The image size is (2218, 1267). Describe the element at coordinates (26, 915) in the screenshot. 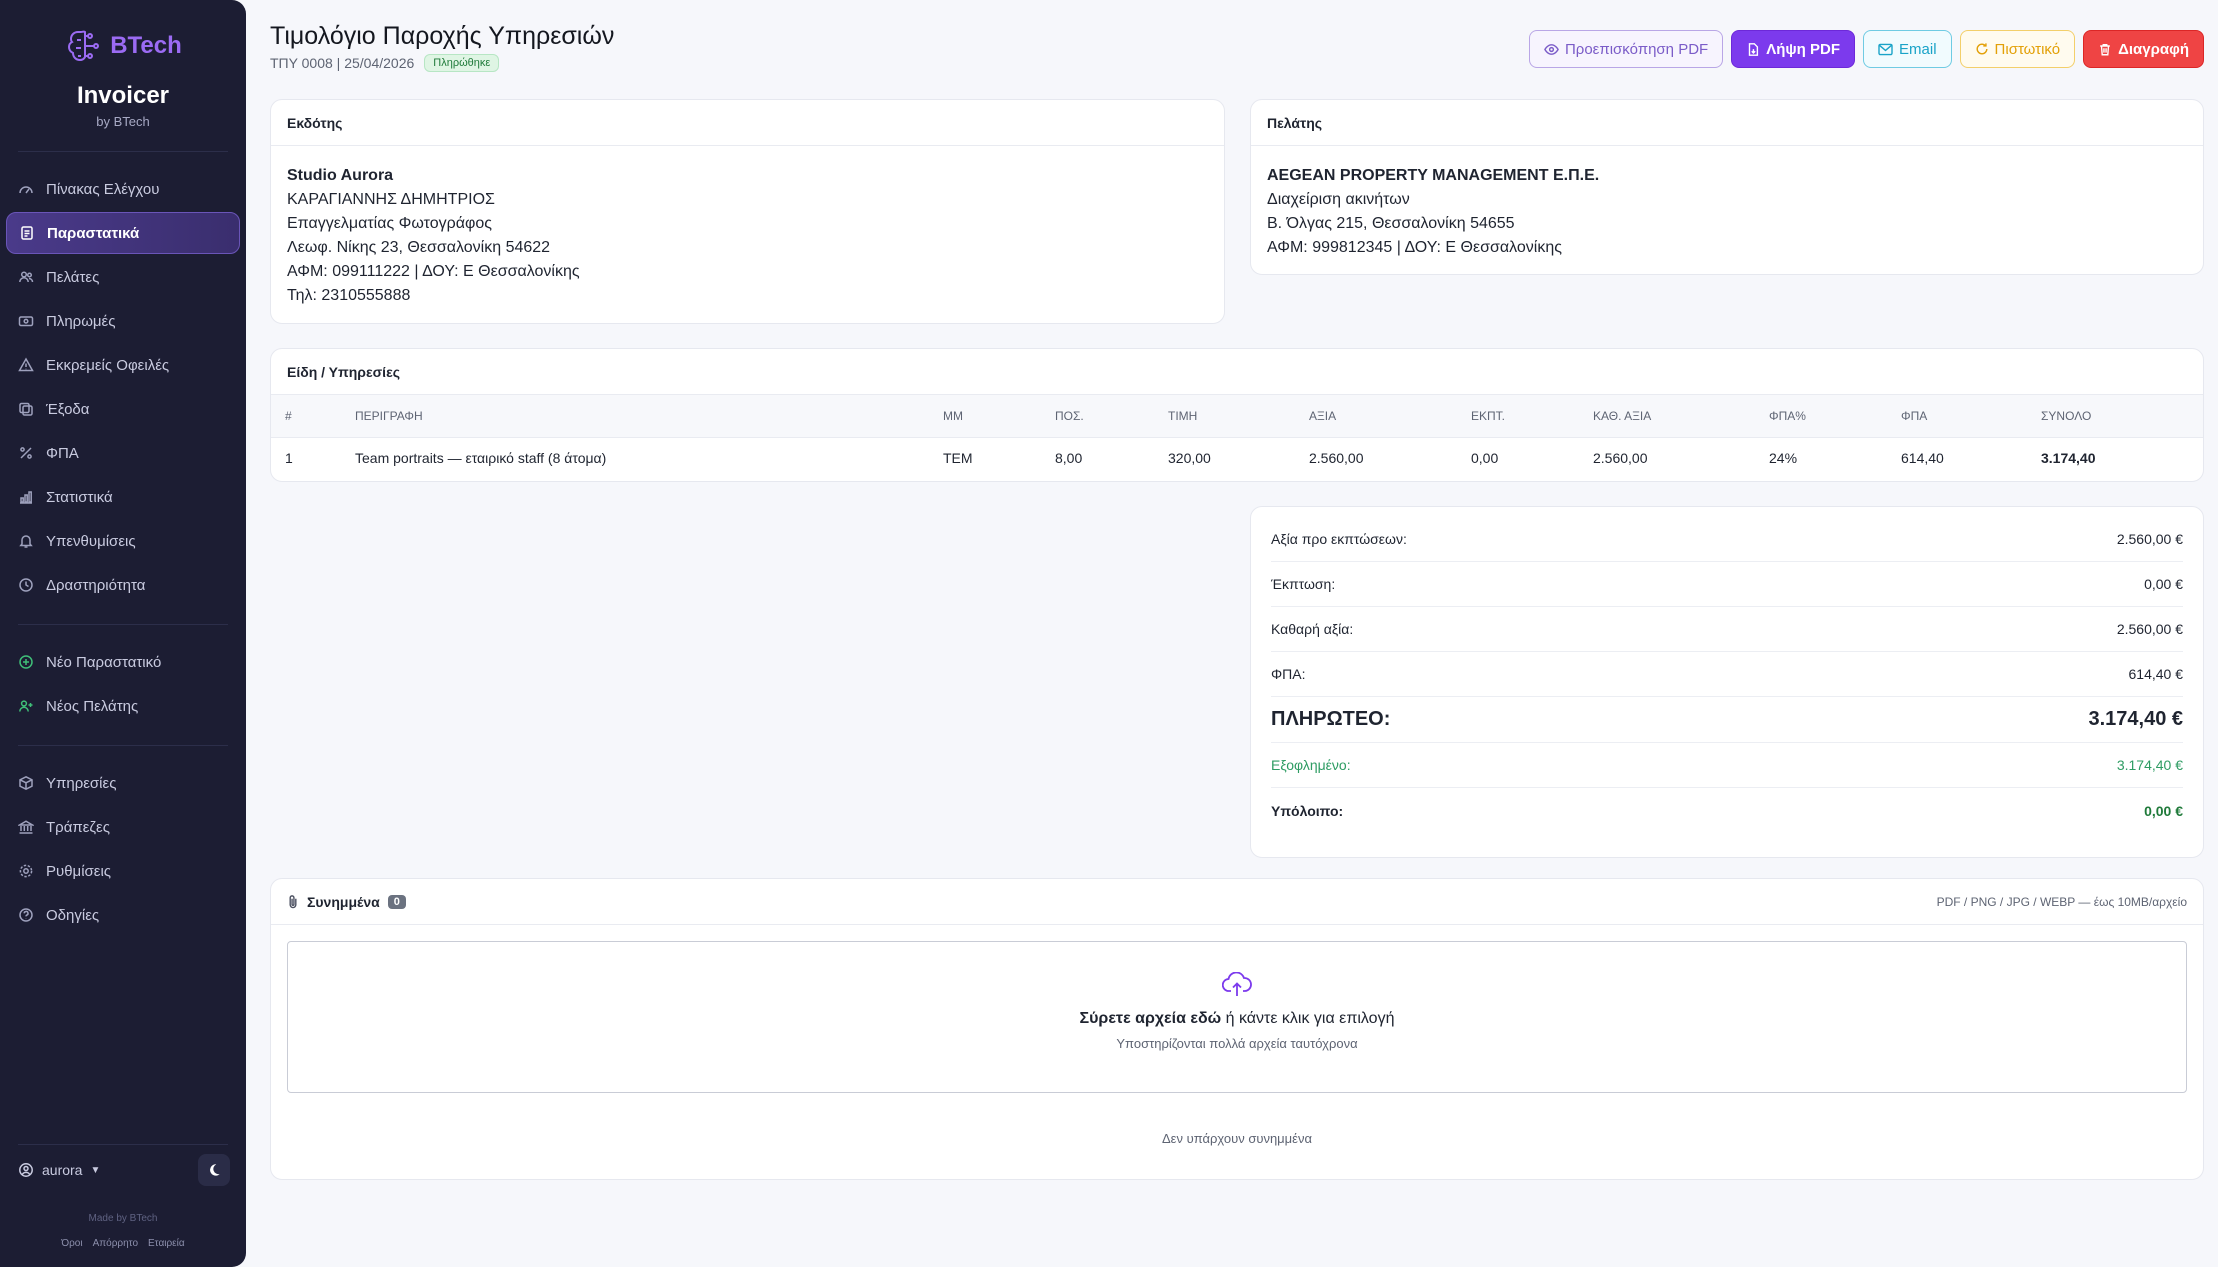

I see `help-icon` at that location.